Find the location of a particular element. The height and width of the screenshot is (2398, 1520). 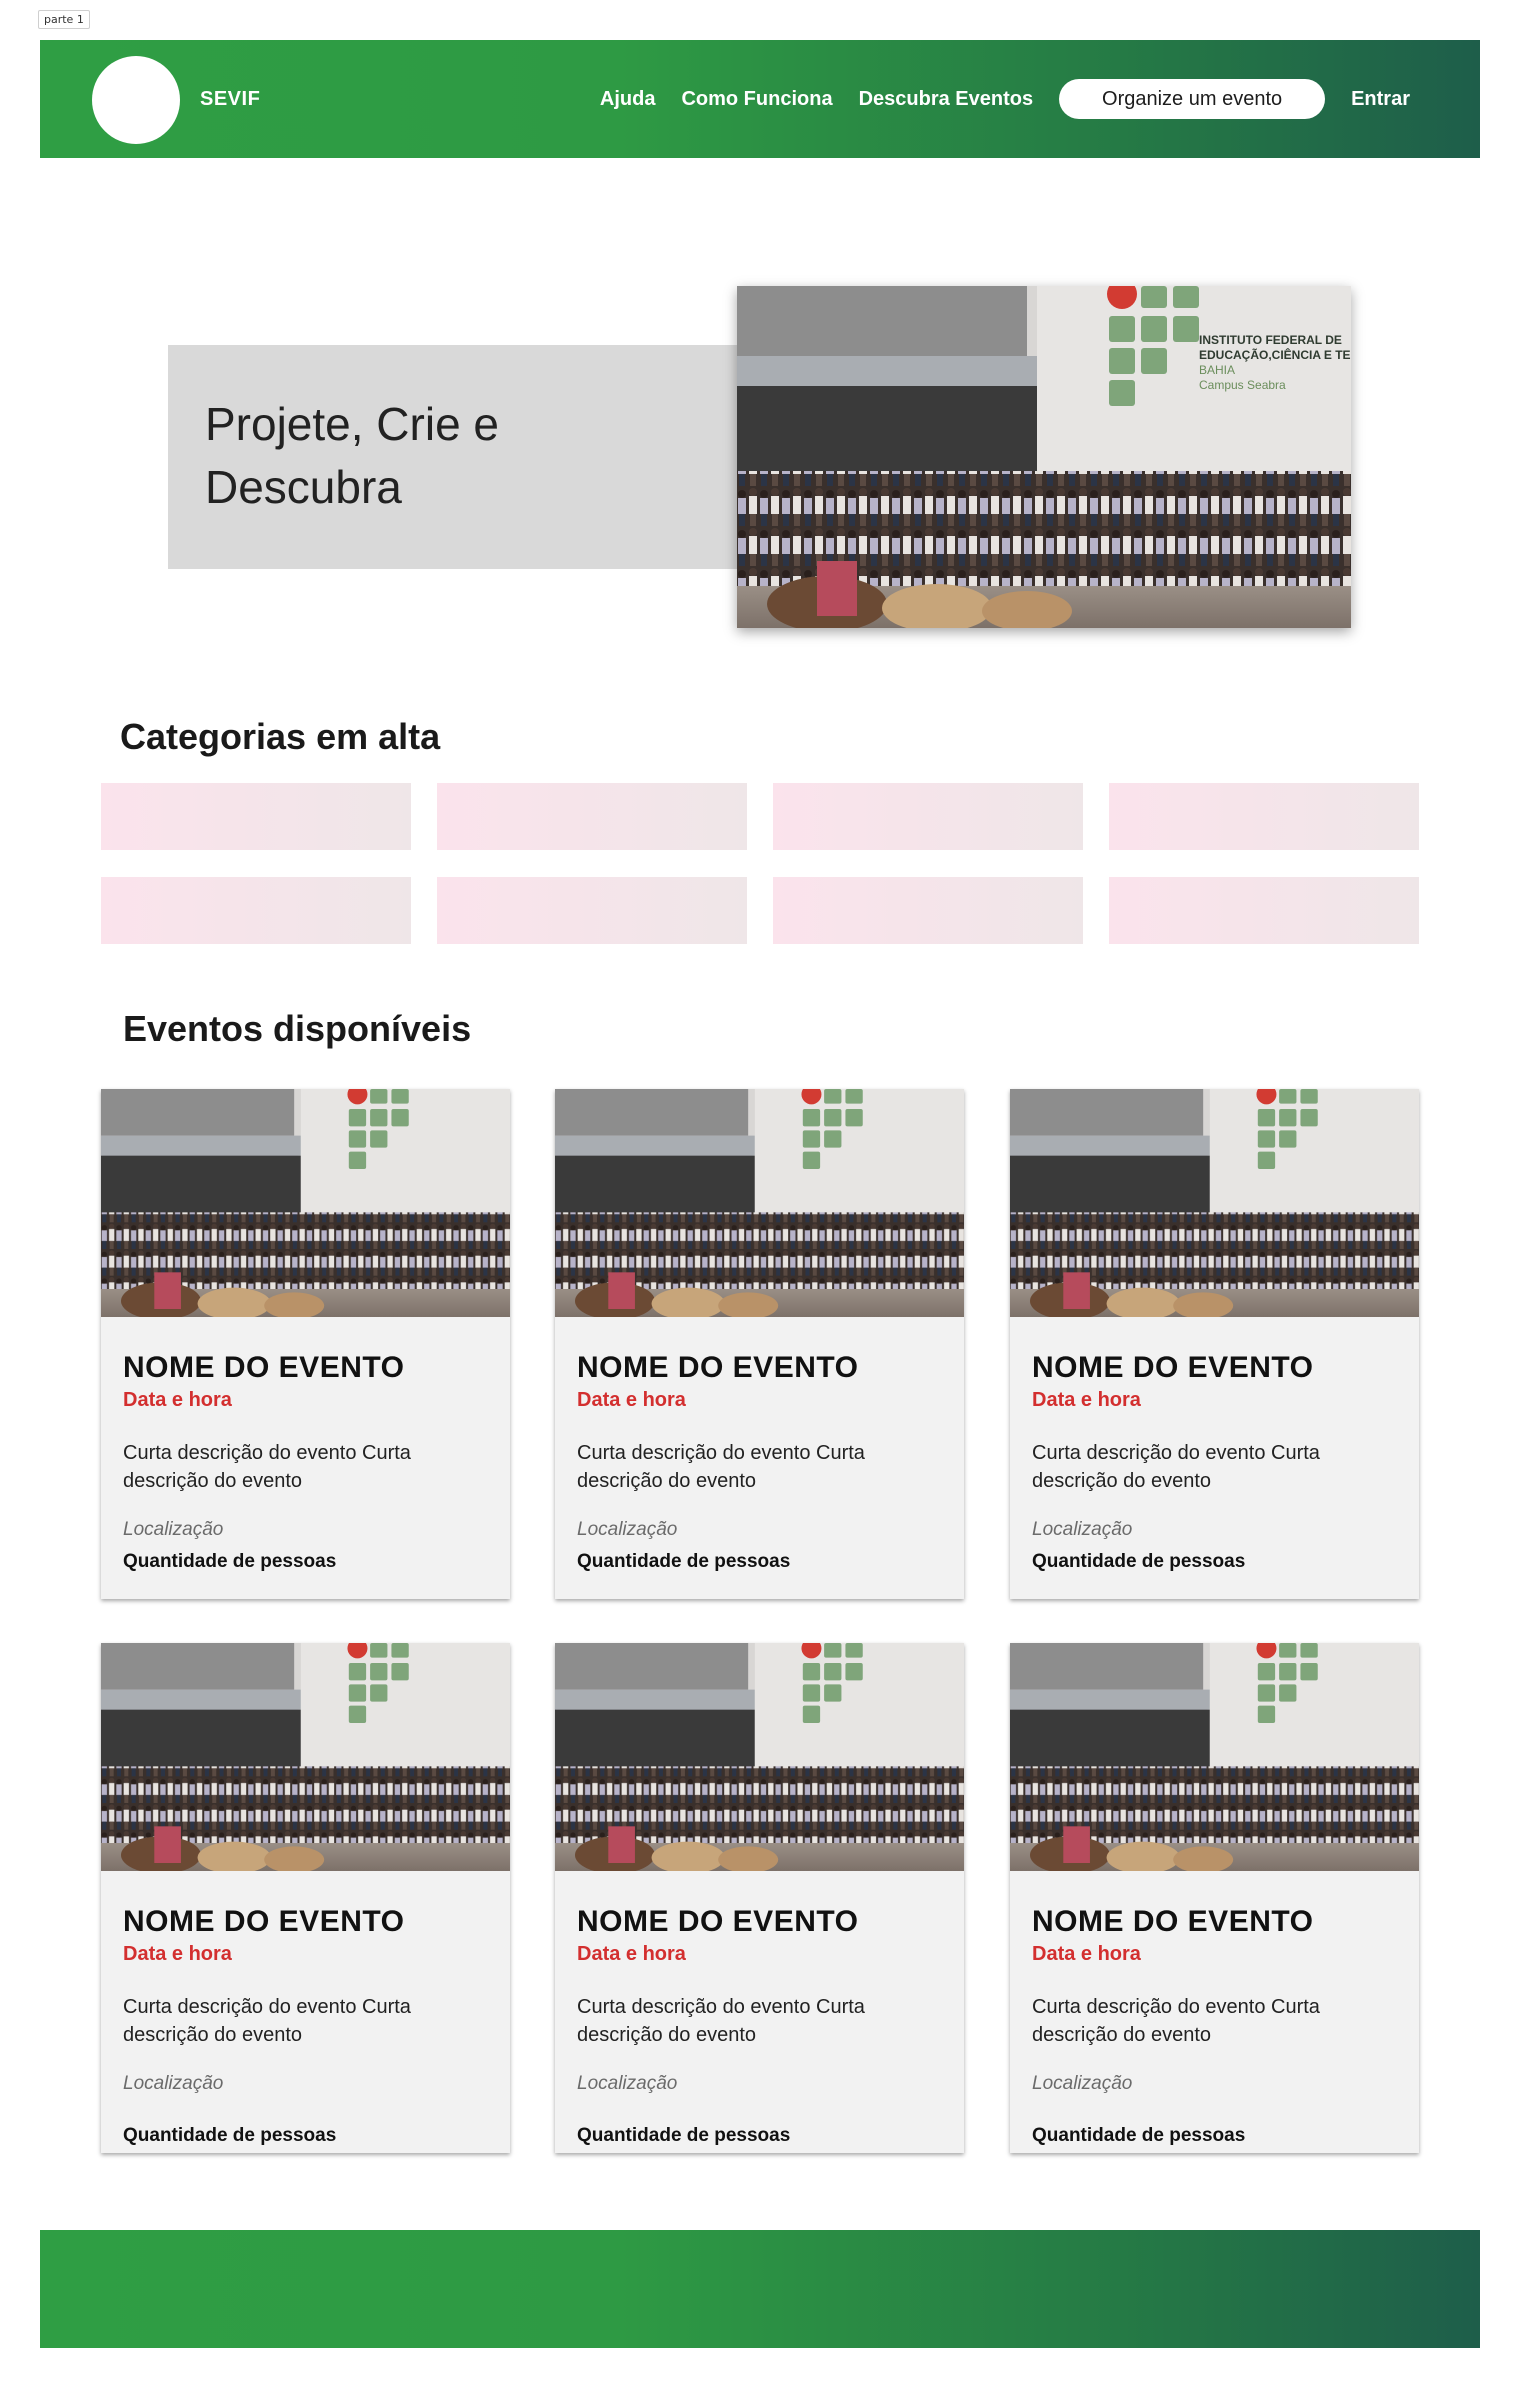

photo-text-line2: EDUCAÇÃO,CIÊNCIA E TECNOLO is located at coordinates (1275, 354).